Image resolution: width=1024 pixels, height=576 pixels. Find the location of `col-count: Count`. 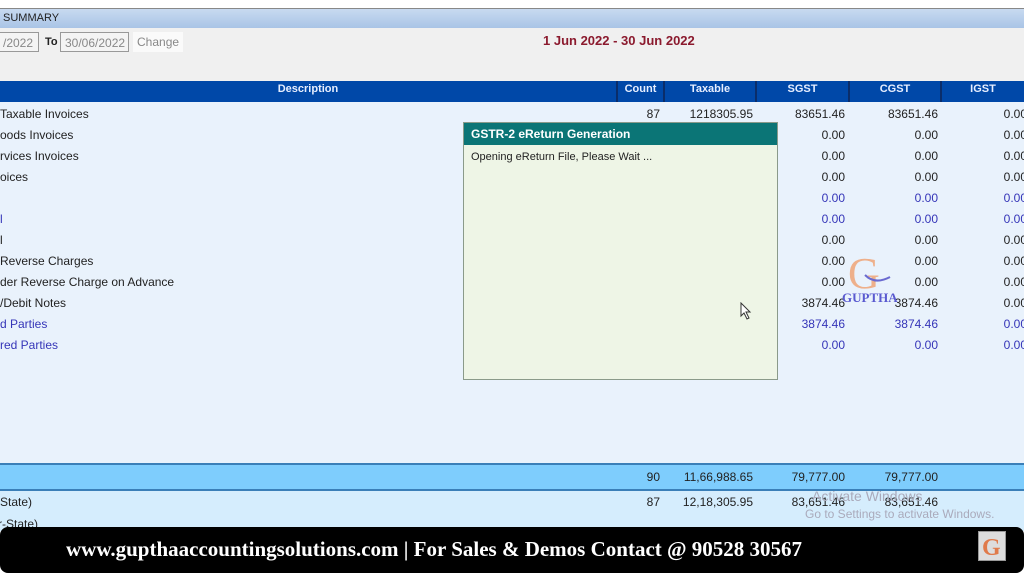

col-count: Count is located at coordinates (639, 91).